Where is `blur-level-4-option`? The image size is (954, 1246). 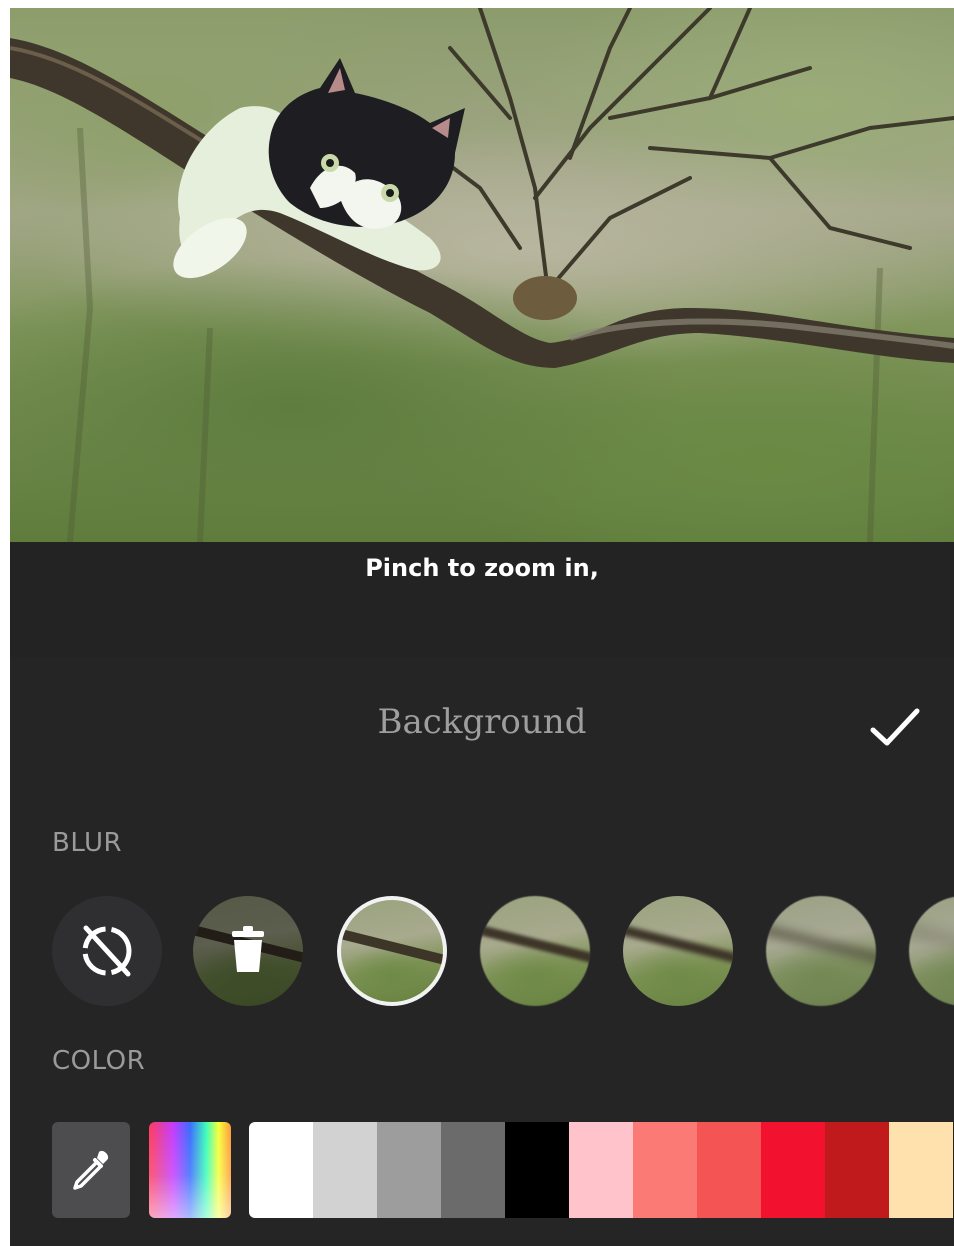 blur-level-4-option is located at coordinates (821, 951).